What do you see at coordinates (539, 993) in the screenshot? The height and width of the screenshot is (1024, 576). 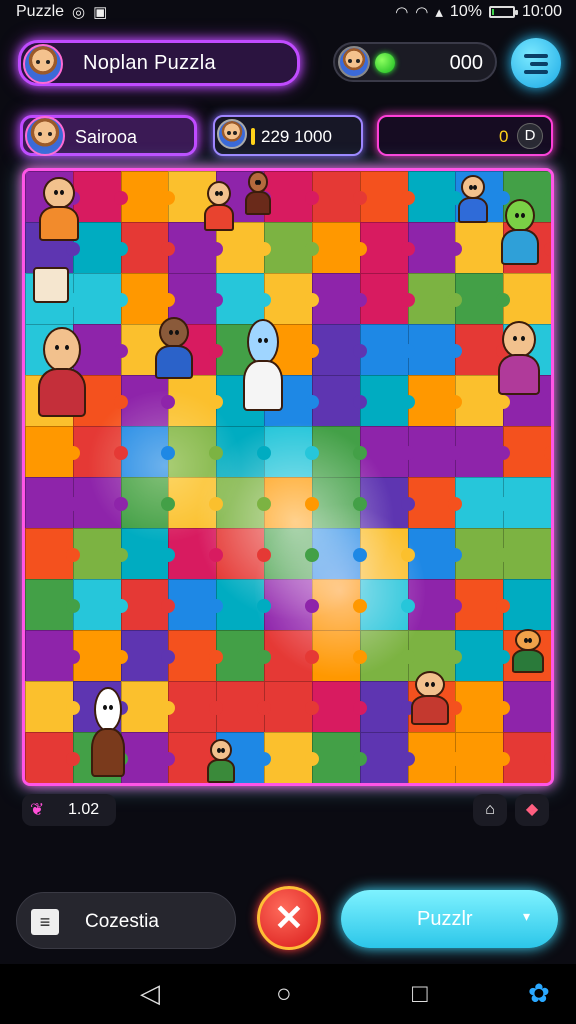 I see `settings-icon: ✿` at bounding box center [539, 993].